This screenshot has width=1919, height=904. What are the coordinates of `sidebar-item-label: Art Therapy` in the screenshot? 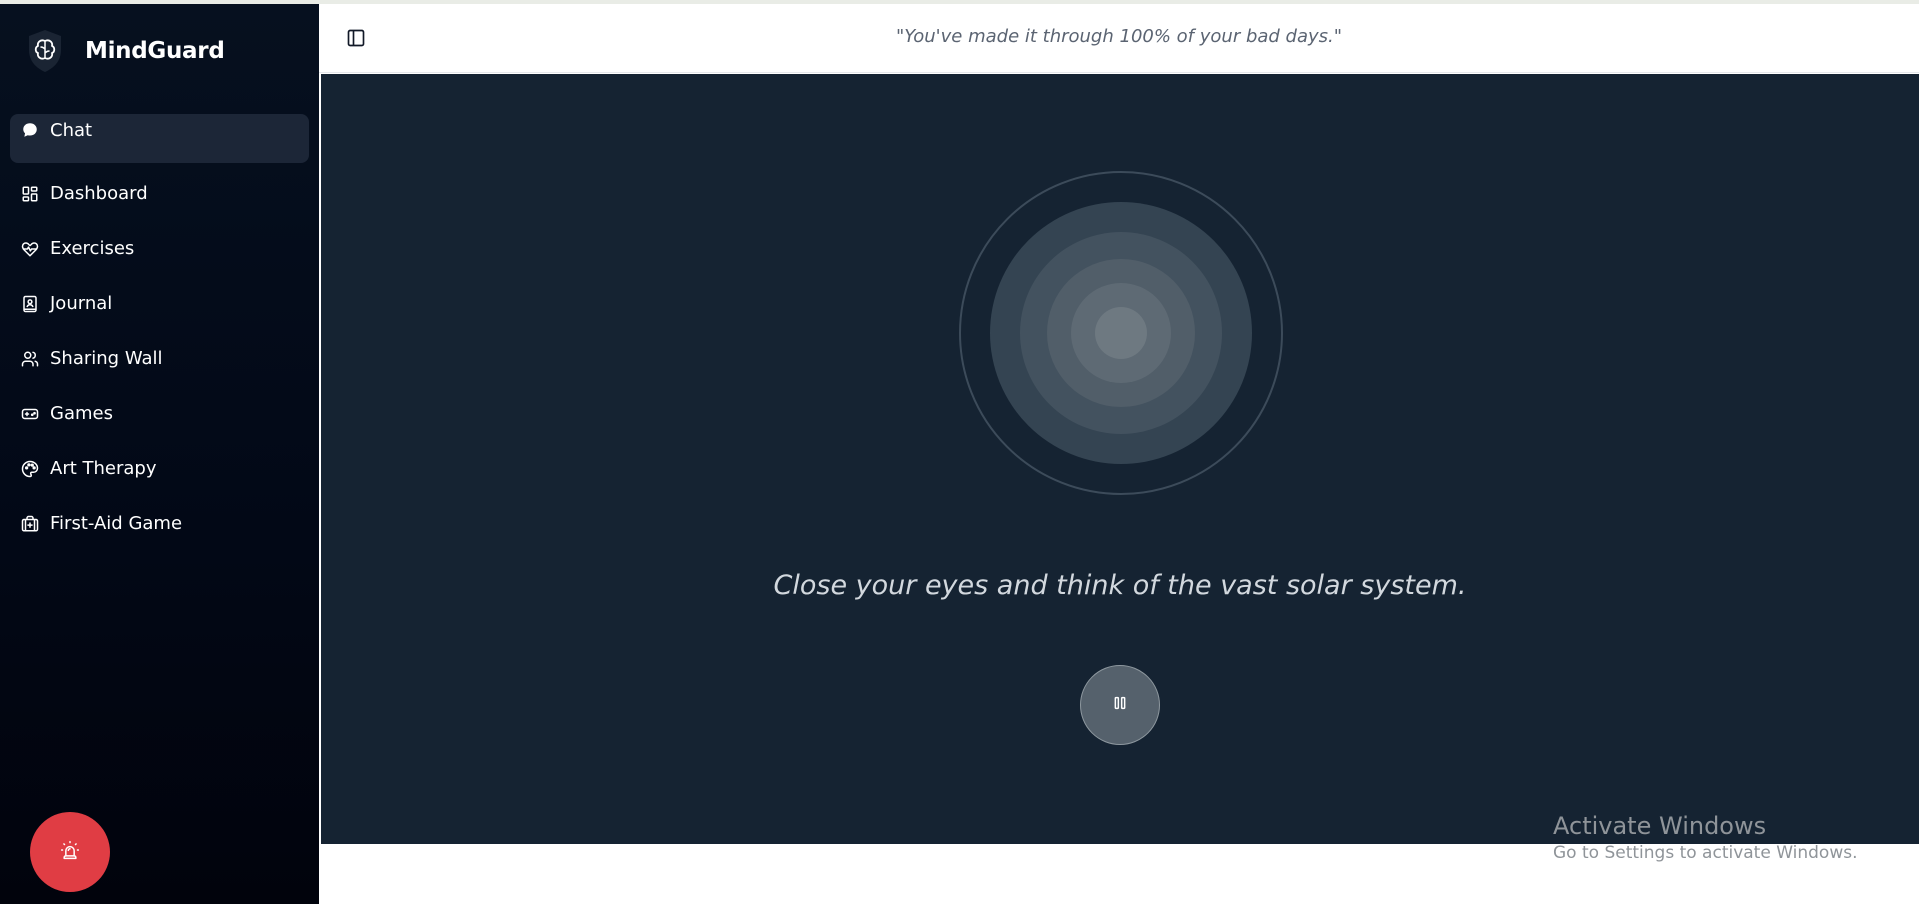 It's located at (103, 468).